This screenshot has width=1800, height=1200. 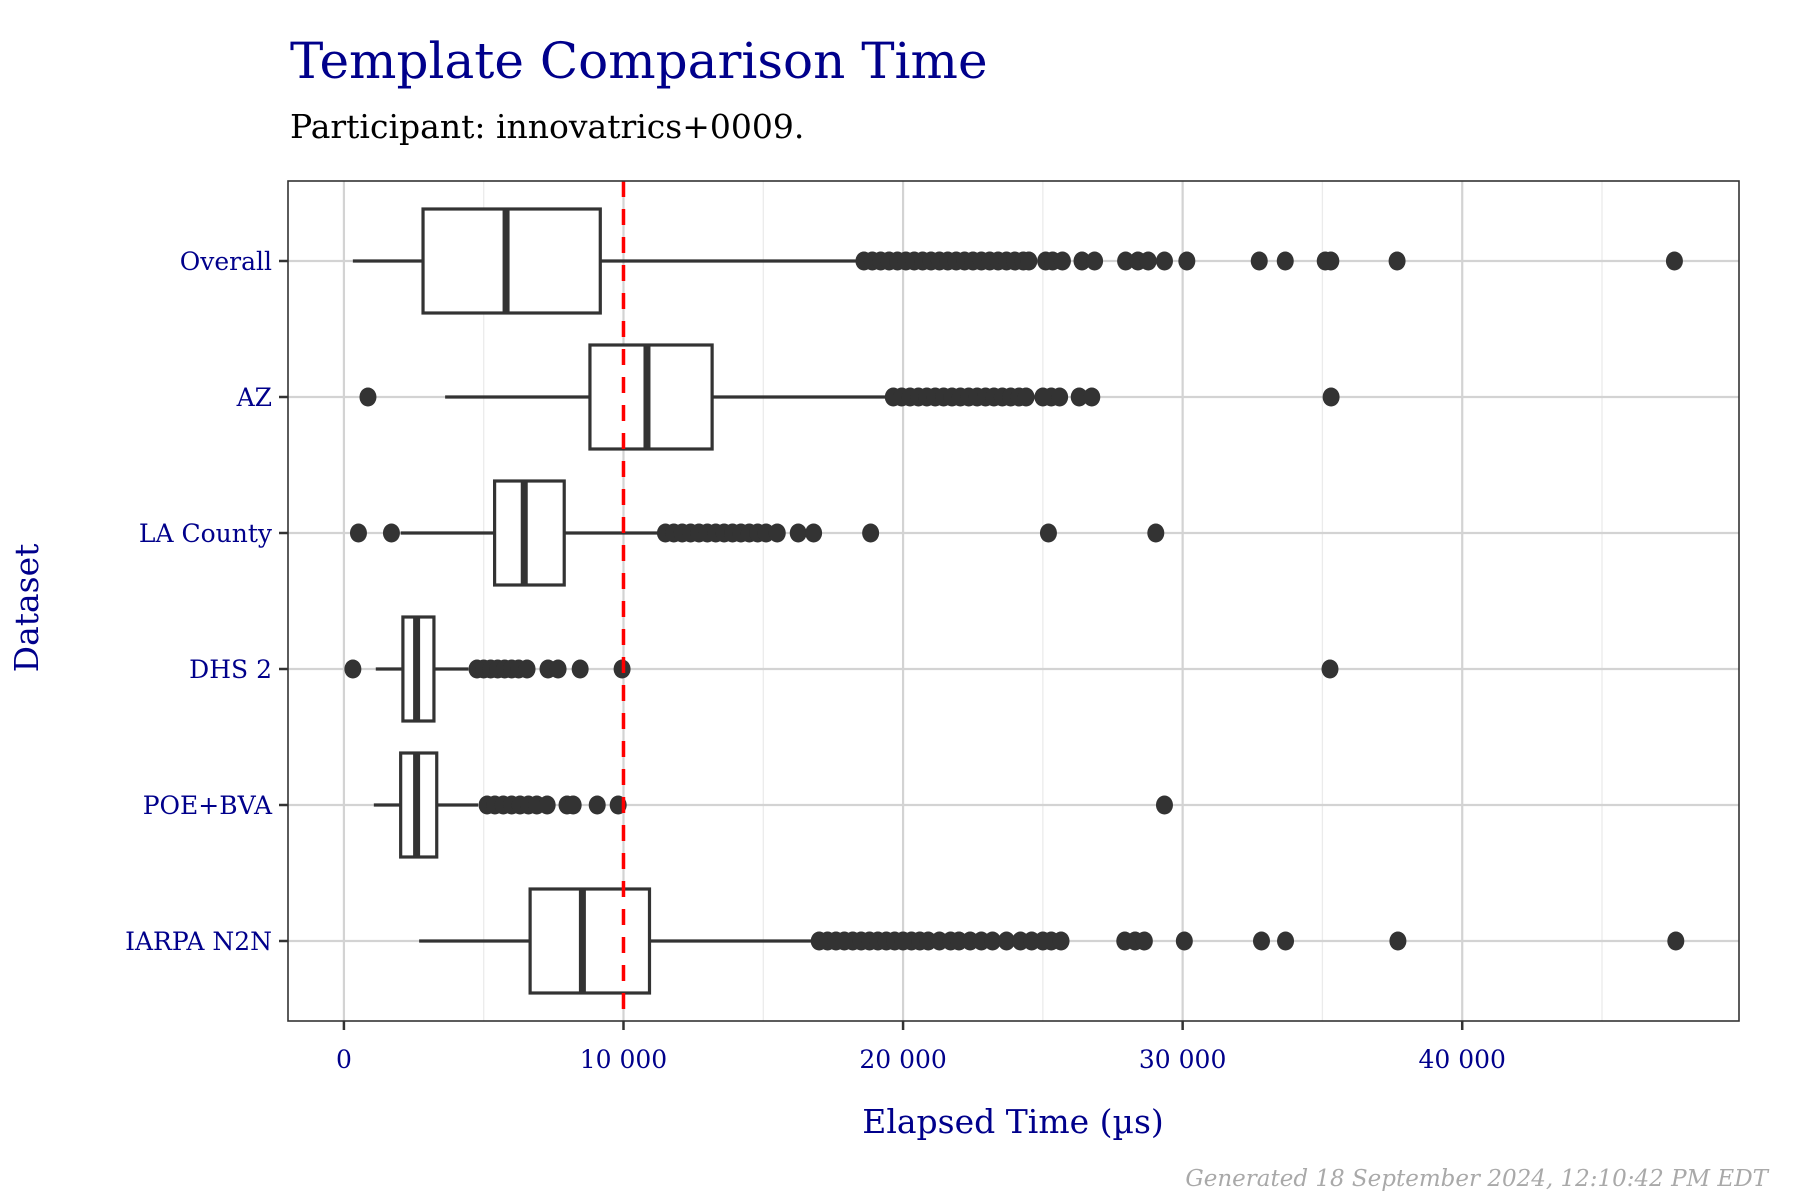 What do you see at coordinates (1182, 1059) in the screenshot?
I see `x-tick-label: 30 000` at bounding box center [1182, 1059].